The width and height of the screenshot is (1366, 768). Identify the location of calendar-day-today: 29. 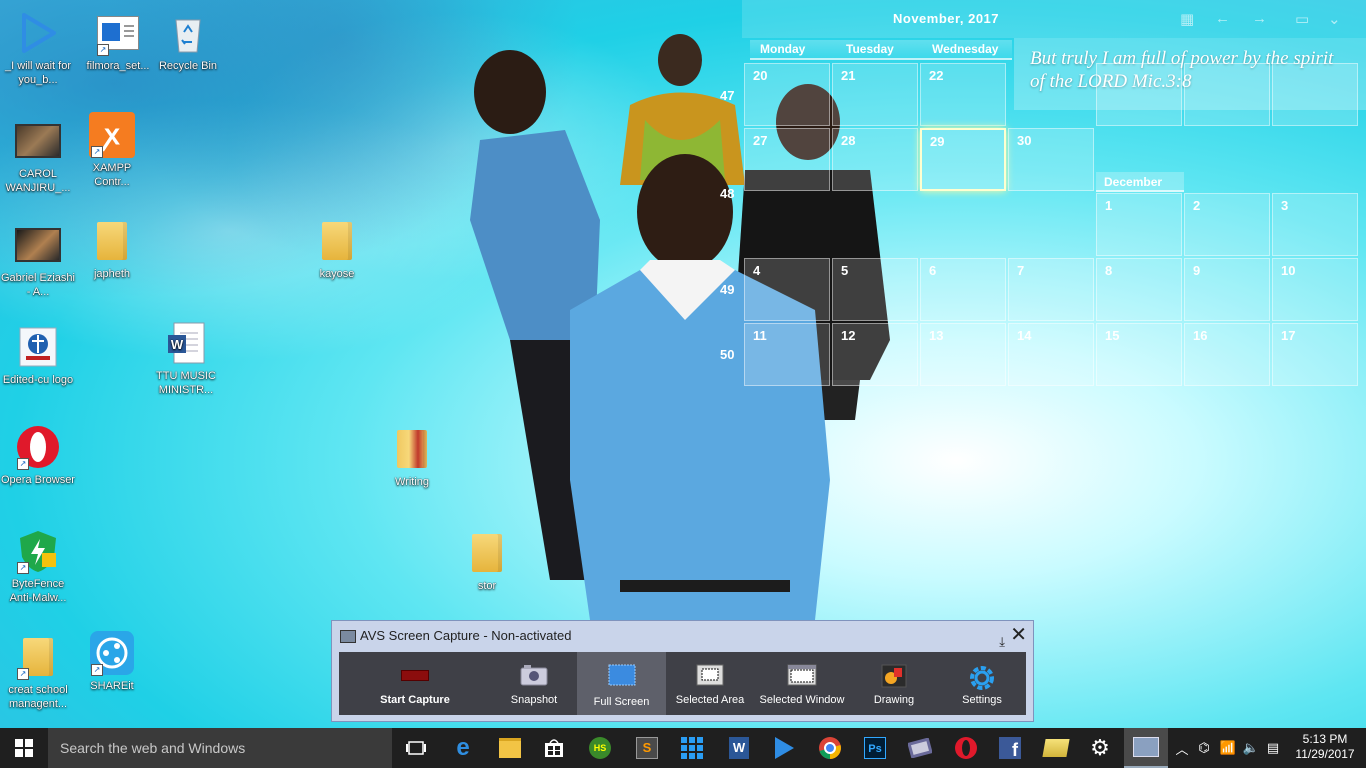
(963, 159).